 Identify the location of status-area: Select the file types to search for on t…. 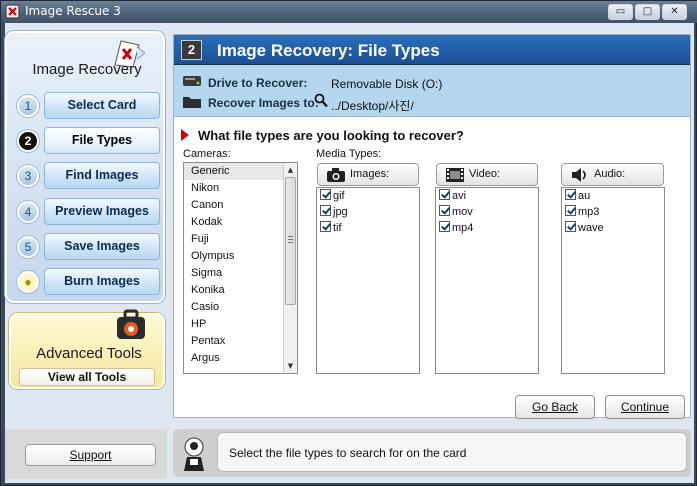
(432, 453).